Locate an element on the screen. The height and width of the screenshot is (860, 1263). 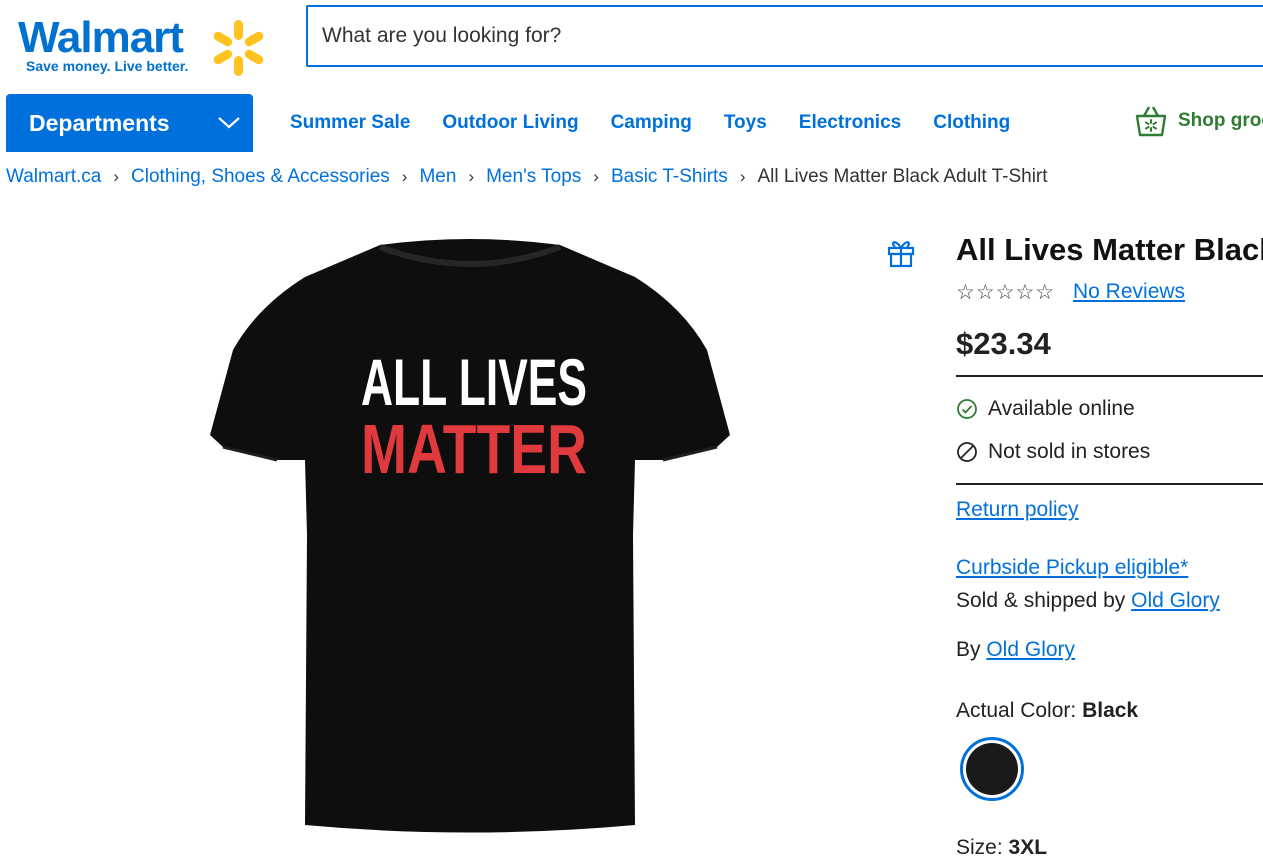
chevron-down-icon is located at coordinates (229, 123).